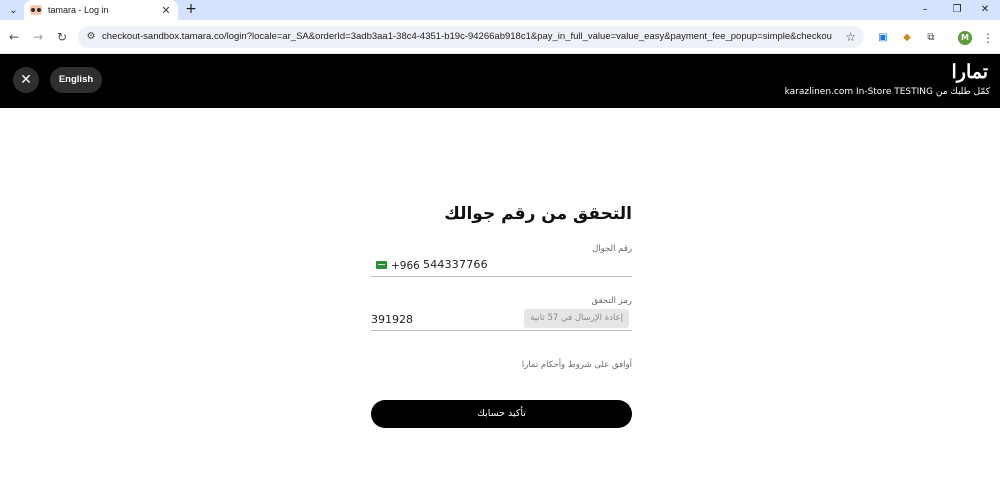  Describe the element at coordinates (500, 10) in the screenshot. I see `browser-tabstrip: ⌄ tamara - Log in ✕ + – ❐ ✕` at that location.